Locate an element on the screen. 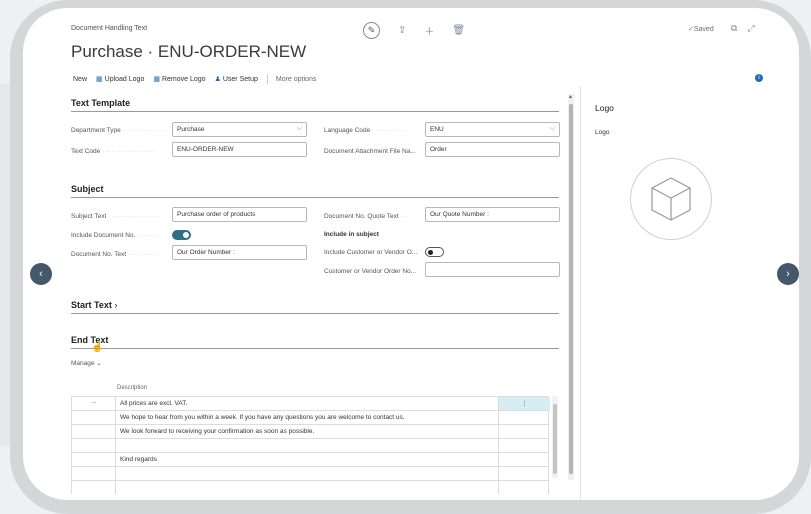 The width and height of the screenshot is (811, 514). upload-logo-label: Upload Logo is located at coordinates (124, 79).